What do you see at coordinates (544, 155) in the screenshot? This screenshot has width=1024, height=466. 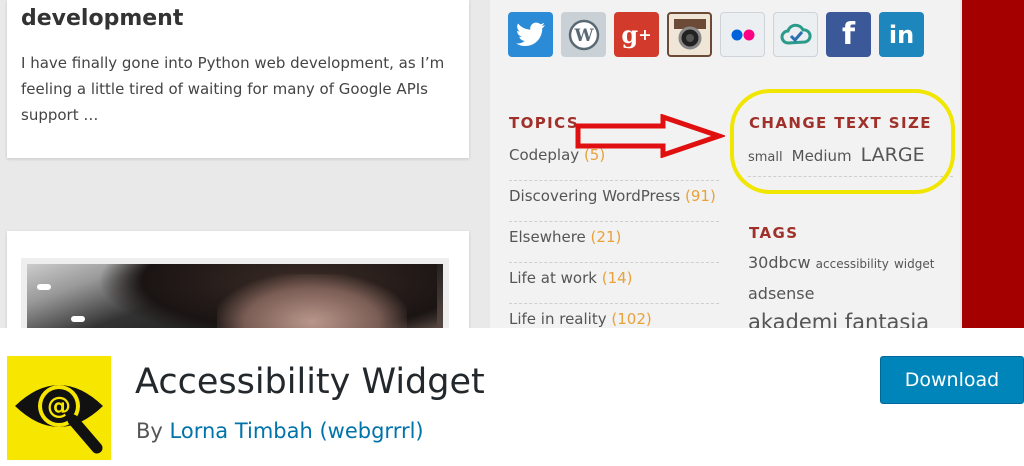 I see `topic-label: Codeplay` at bounding box center [544, 155].